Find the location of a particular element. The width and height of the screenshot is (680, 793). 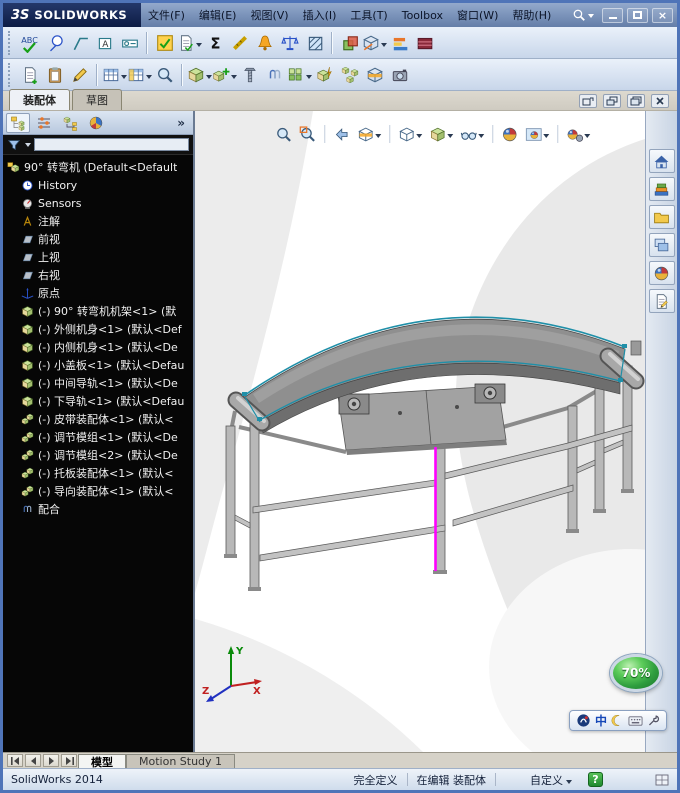

solidworks-resources-button is located at coordinates (661, 161).